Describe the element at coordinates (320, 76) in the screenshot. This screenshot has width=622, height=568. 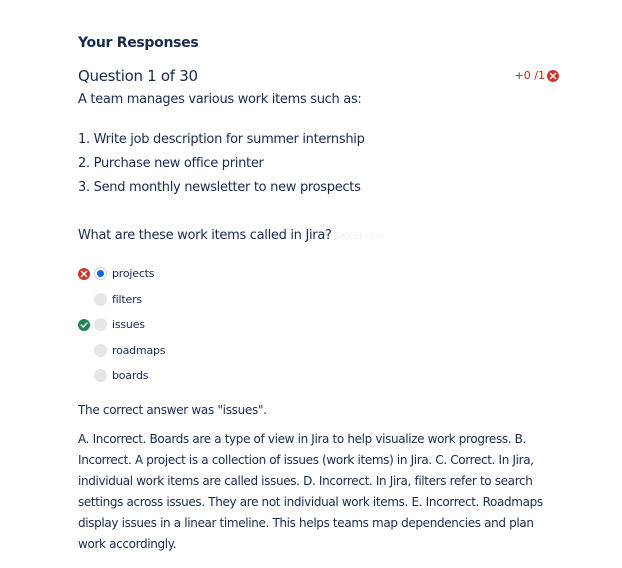
I see `question-header: Question 1 of 30 +0 /1` at that location.